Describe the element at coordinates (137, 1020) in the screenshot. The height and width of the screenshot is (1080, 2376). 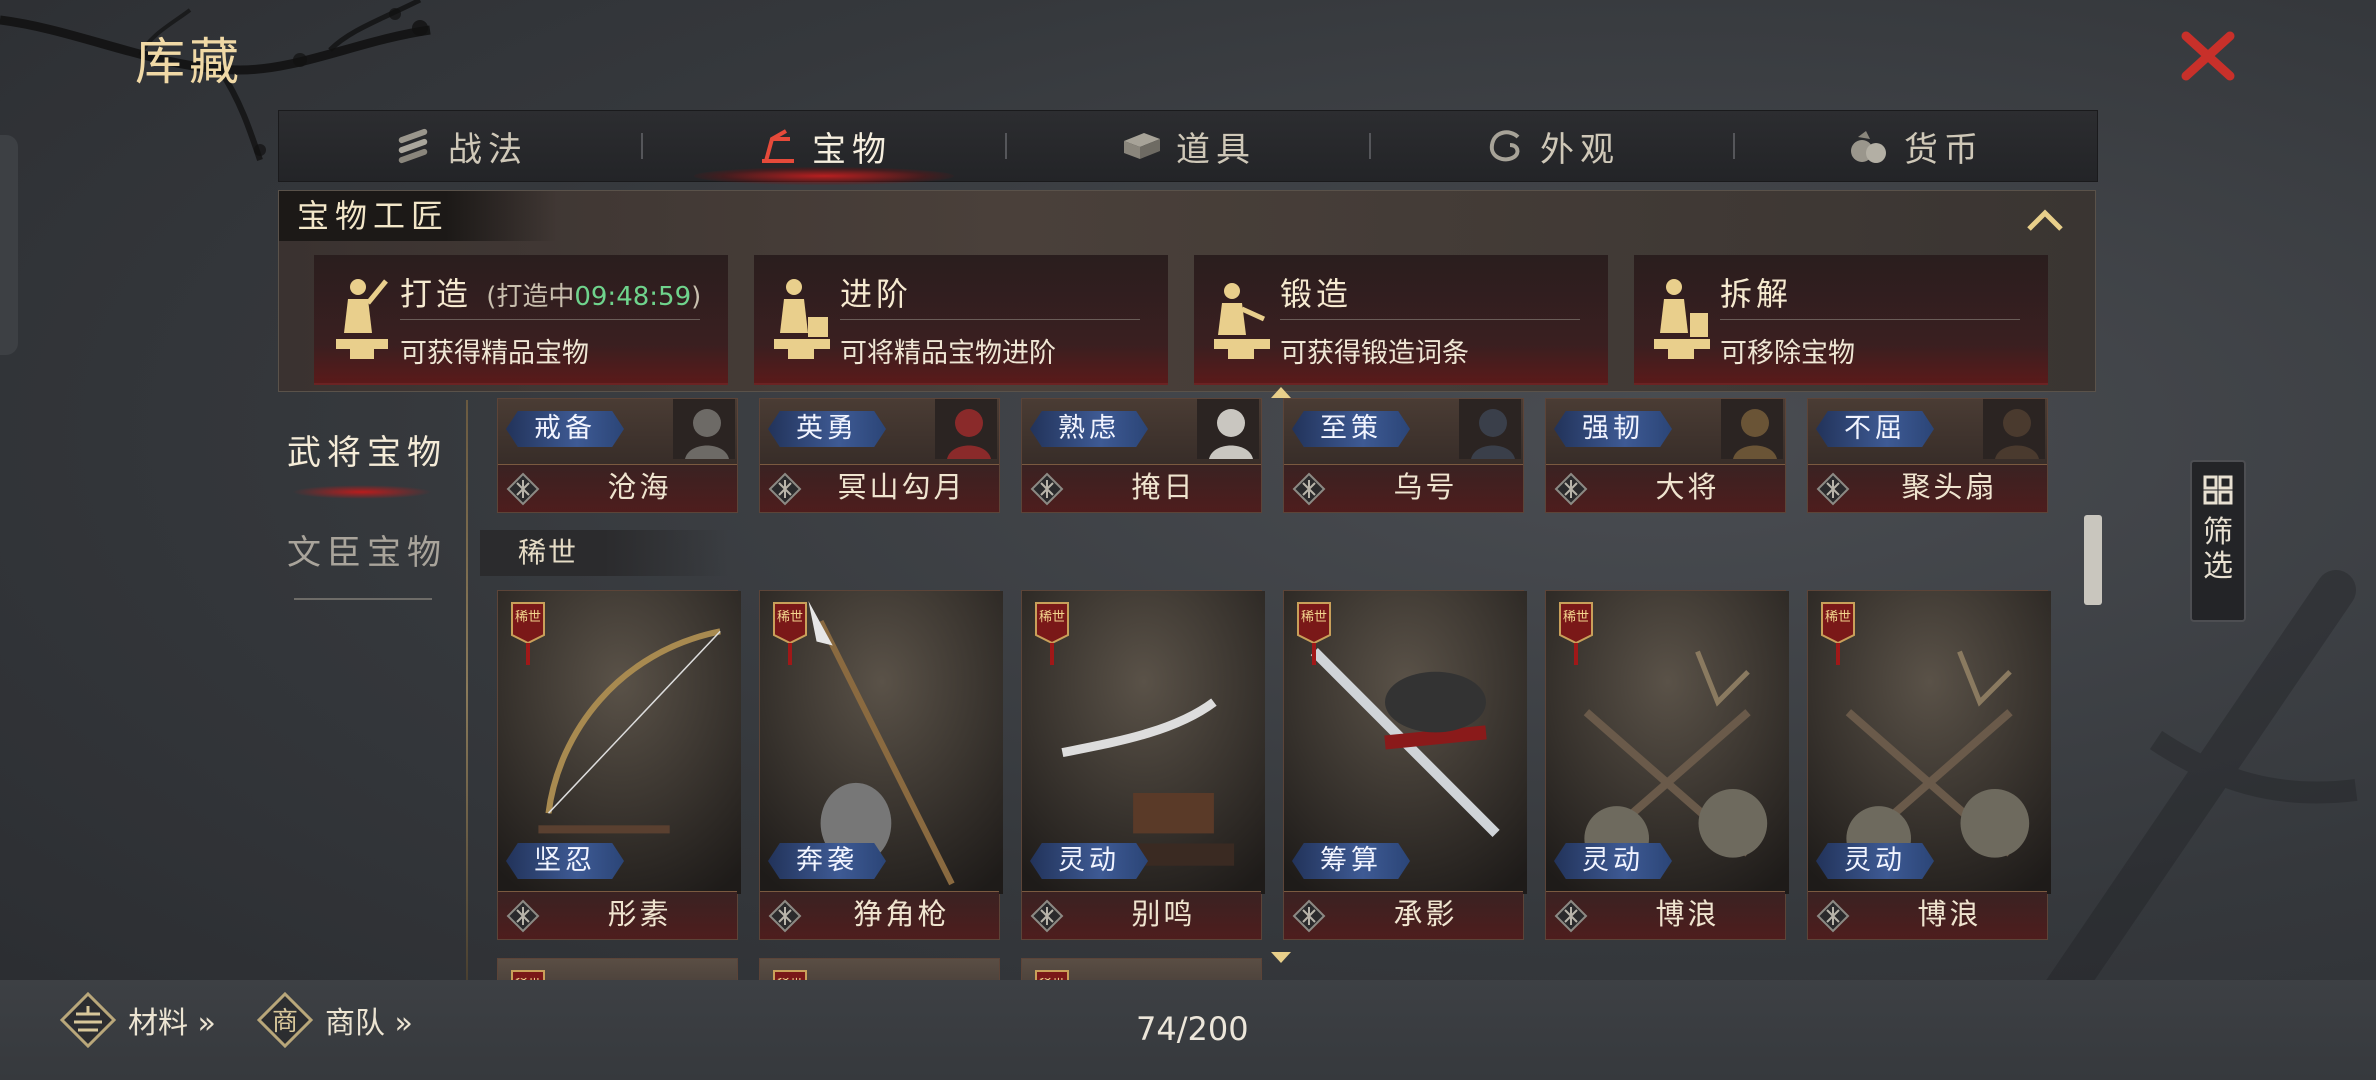
I see `materials-button: 材料 »` at that location.